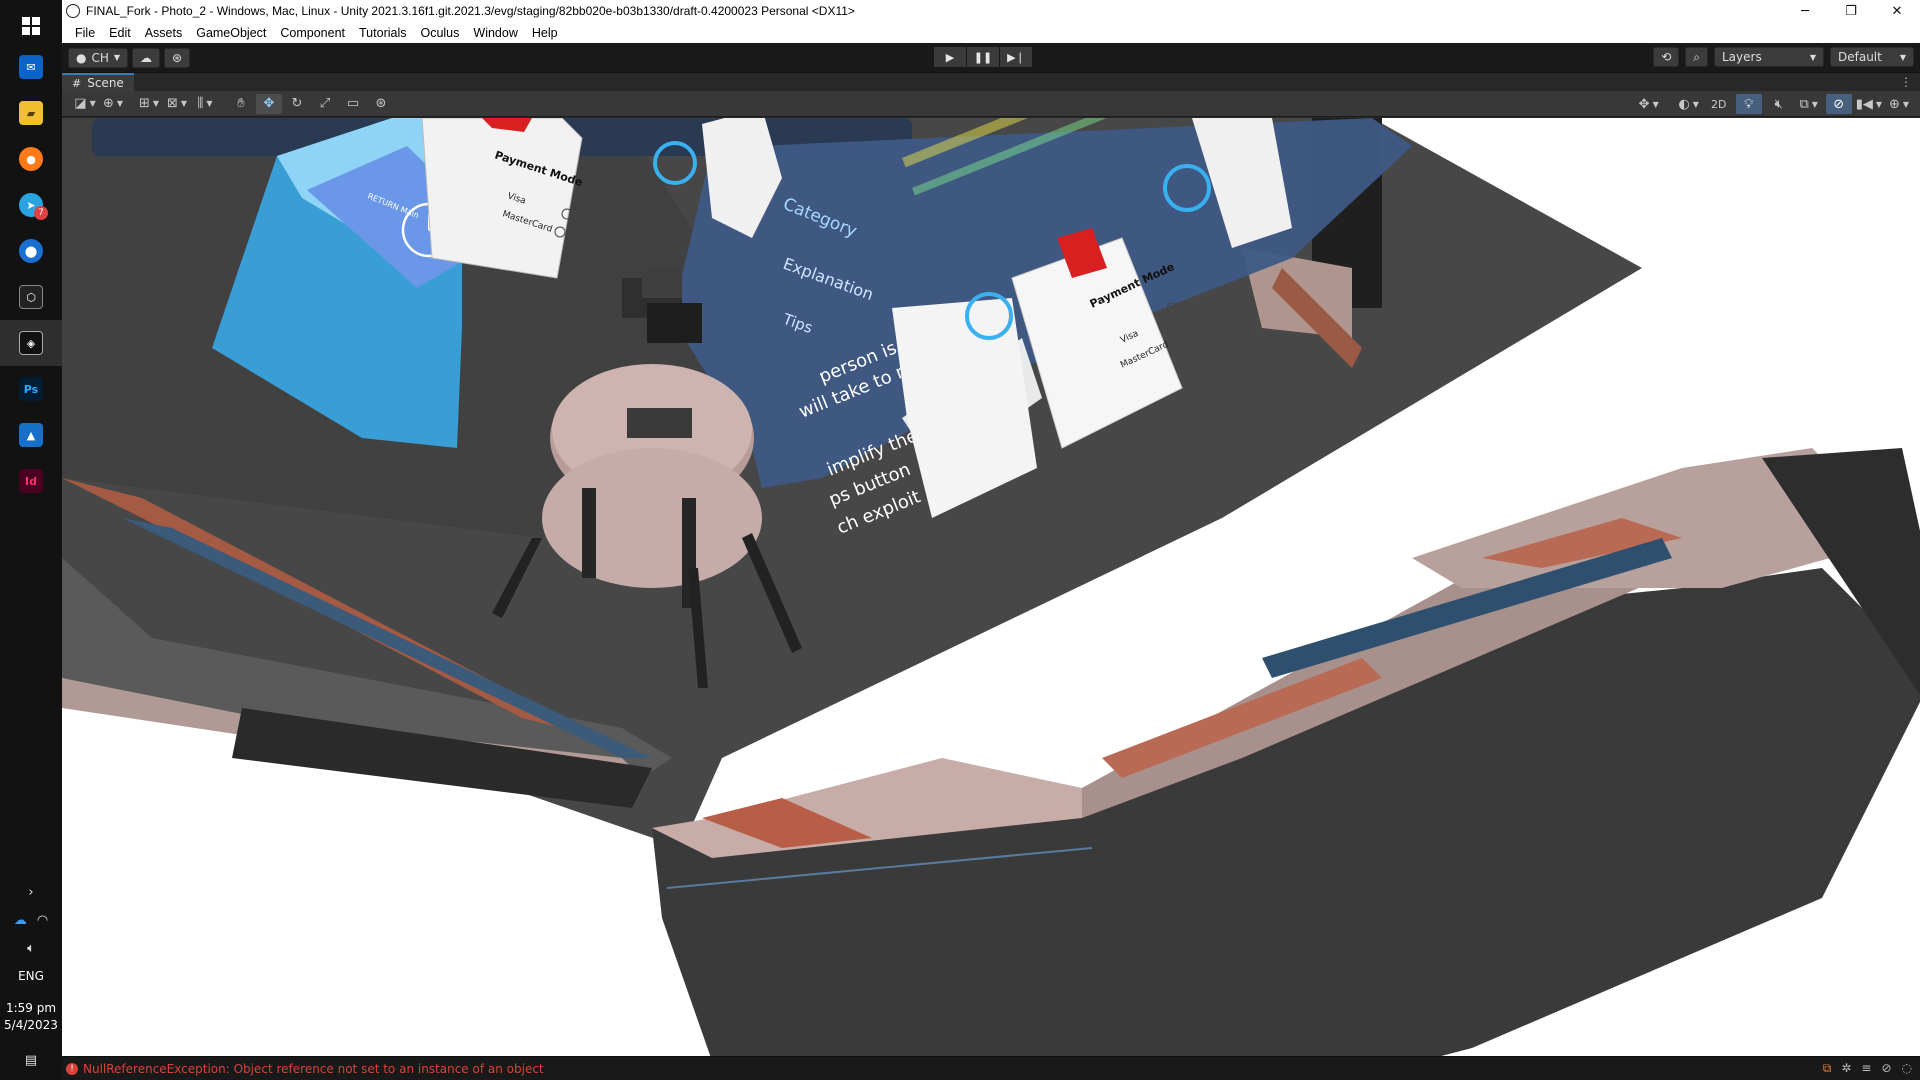 Image resolution: width=1920 pixels, height=1080 pixels. I want to click on unity-hub-icon: ⬡, so click(31, 297).